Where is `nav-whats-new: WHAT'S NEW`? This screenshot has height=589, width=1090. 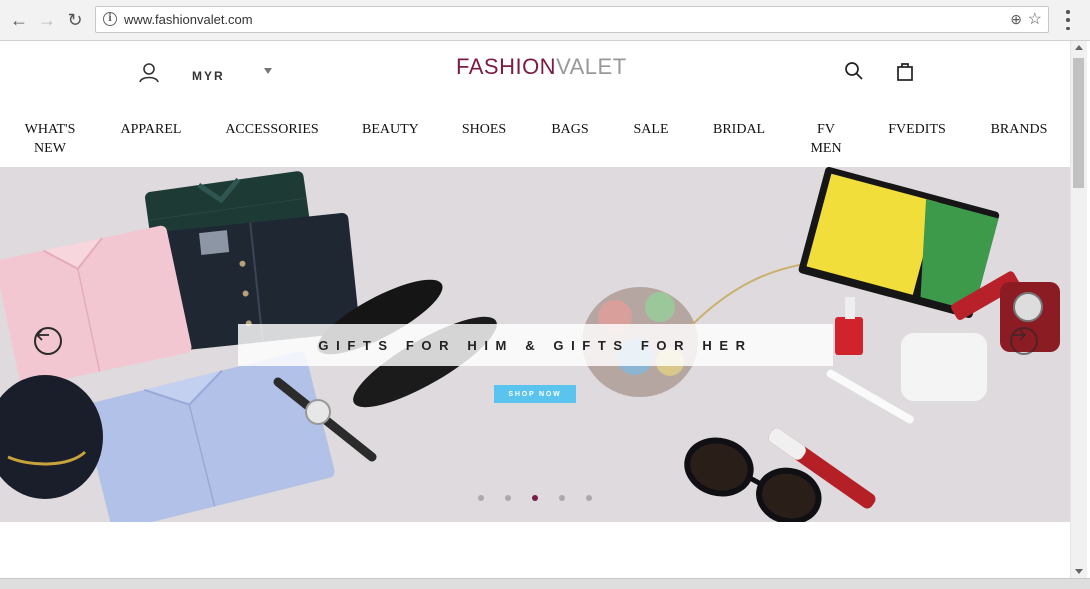
nav-whats-new: WHAT'S NEW is located at coordinates (50, 139).